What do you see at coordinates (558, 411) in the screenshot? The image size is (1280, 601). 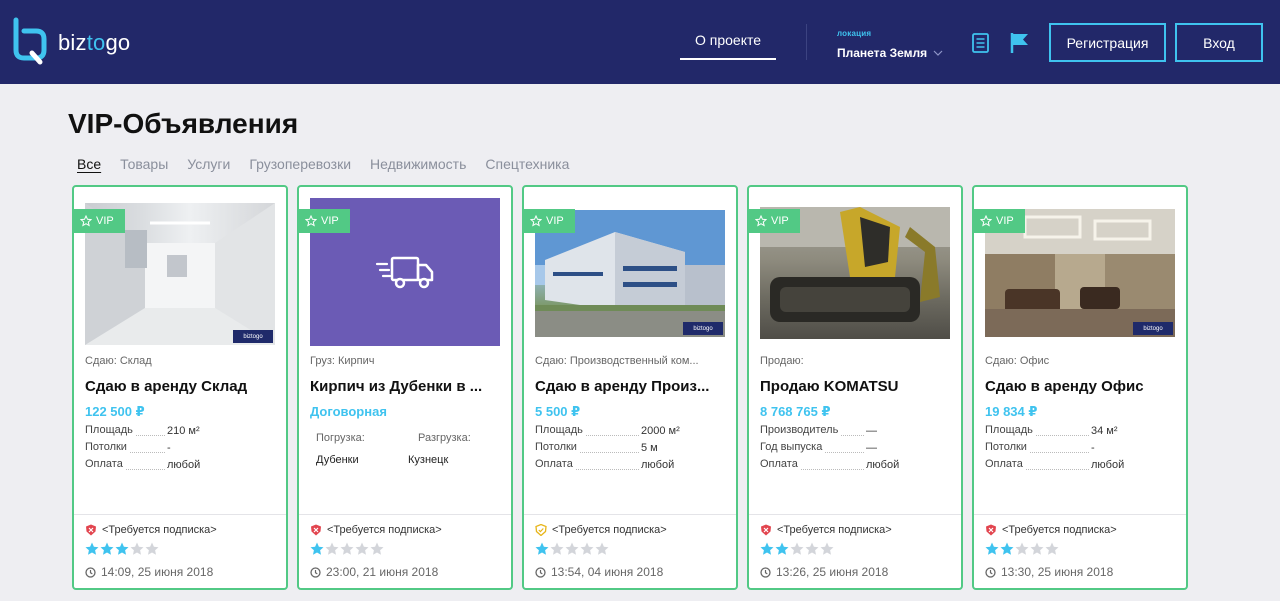 I see `listing-price: 5 500 ₽` at bounding box center [558, 411].